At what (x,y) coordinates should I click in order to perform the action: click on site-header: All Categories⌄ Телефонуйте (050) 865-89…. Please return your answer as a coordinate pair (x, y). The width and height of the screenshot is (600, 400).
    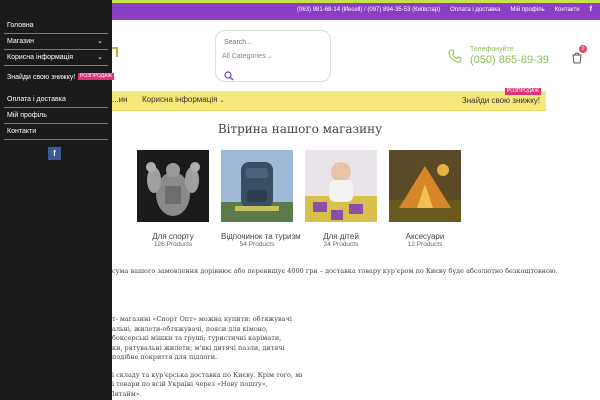
    Looking at the image, I should click on (356, 55).